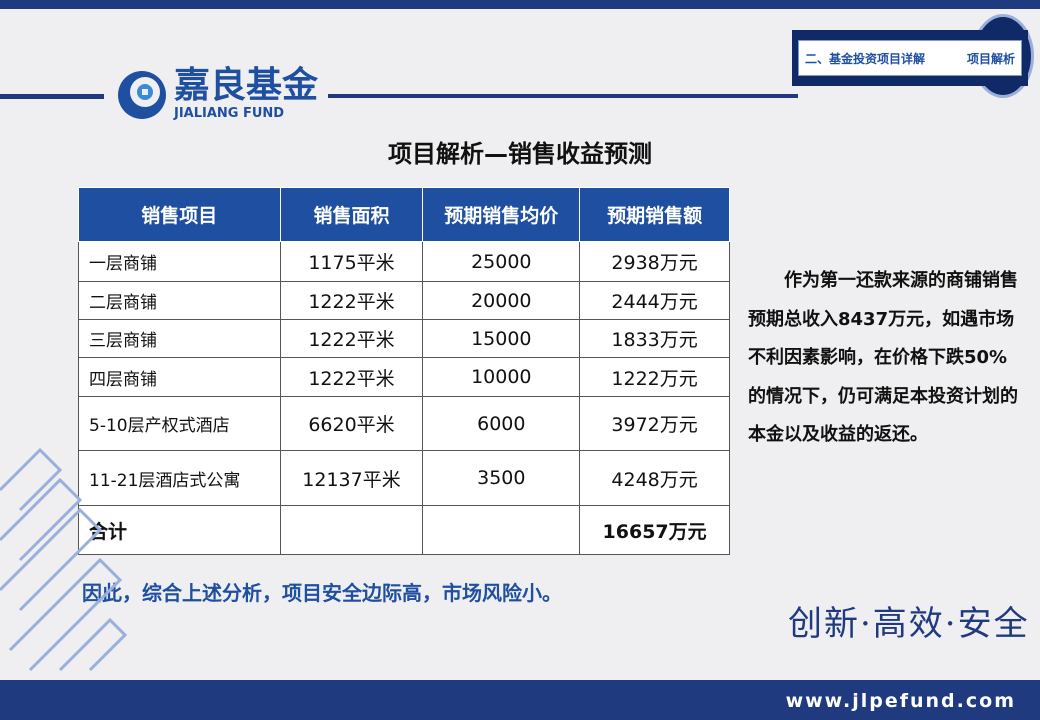  I want to click on decorative-pattern, so click(64, 559).